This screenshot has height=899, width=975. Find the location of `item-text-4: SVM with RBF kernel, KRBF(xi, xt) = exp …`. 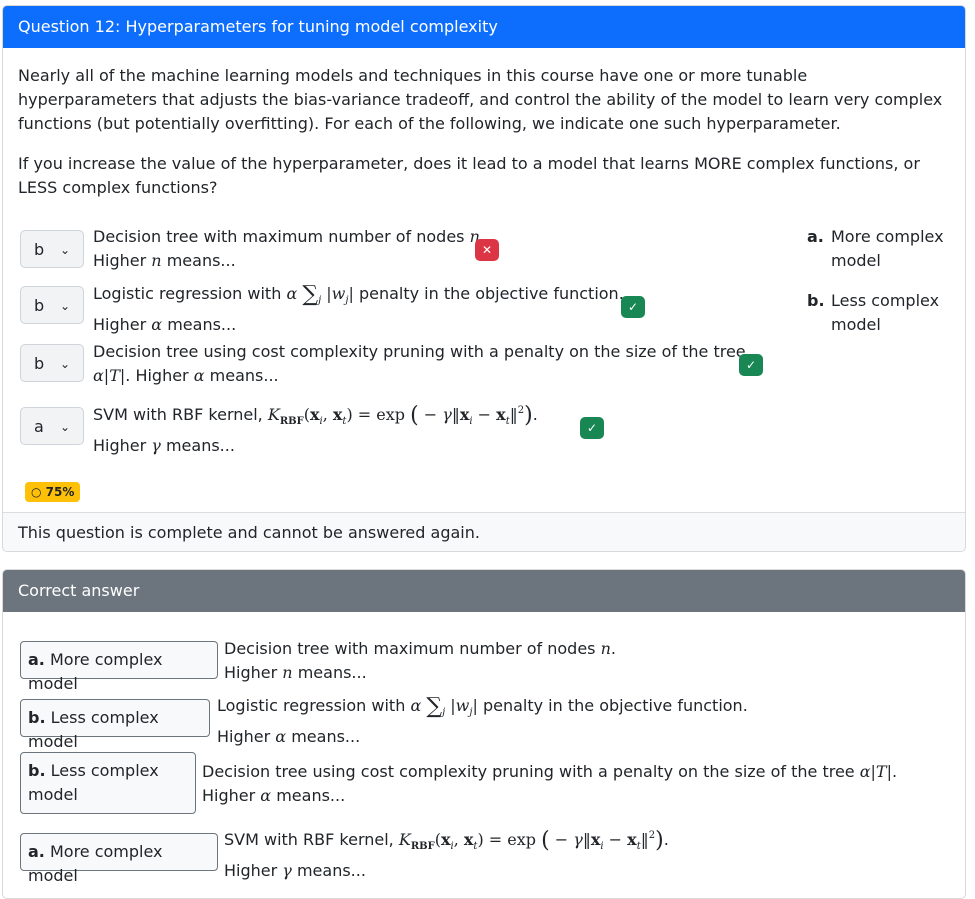

item-text-4: SVM with RBF kernel, KRBF(xi, xt) = exp … is located at coordinates (315, 429).